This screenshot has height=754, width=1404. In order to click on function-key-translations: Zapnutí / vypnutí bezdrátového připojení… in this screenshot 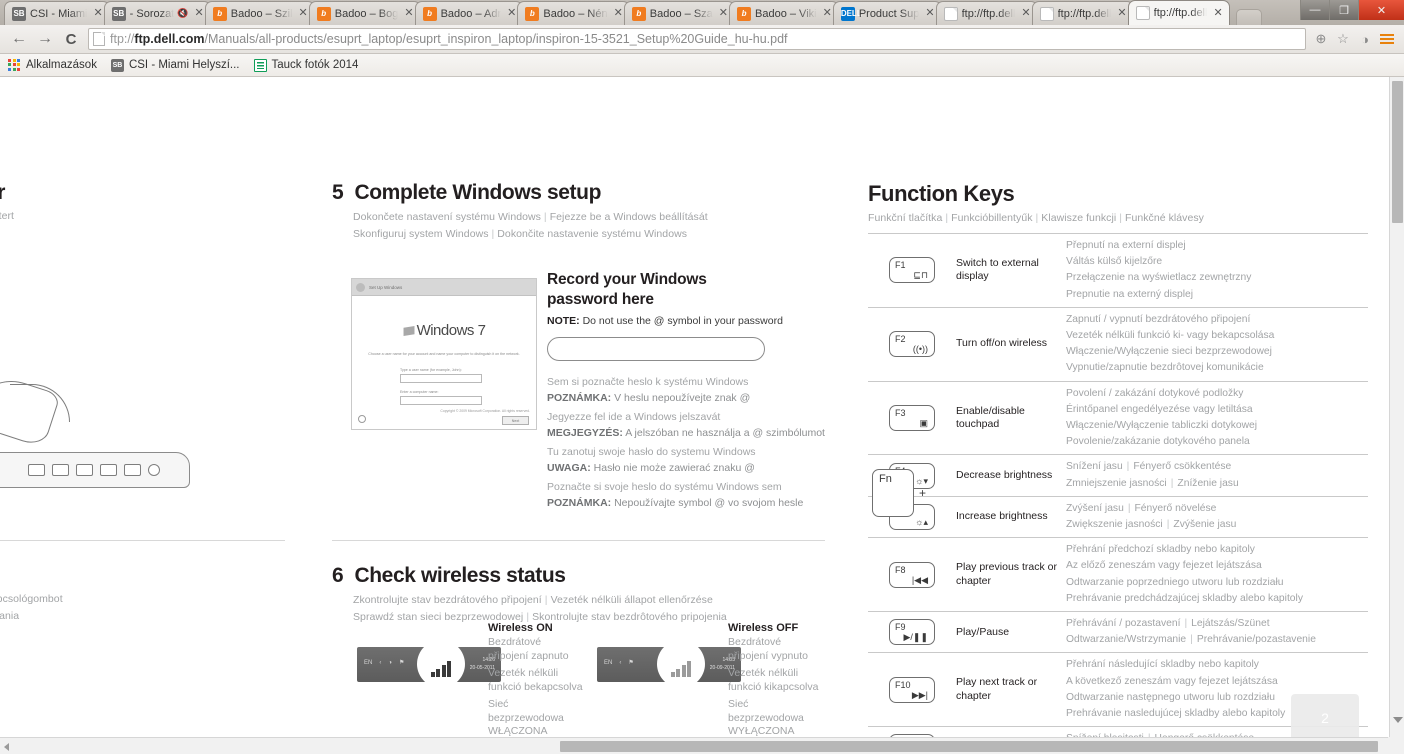, I will do `click(1217, 344)`.